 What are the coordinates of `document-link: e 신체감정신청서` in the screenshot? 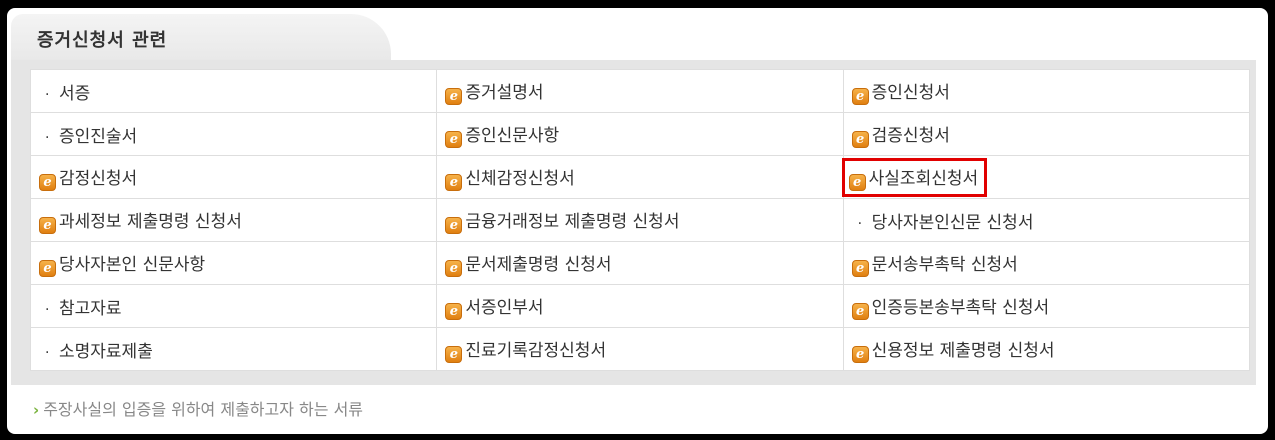 It's located at (640, 177).